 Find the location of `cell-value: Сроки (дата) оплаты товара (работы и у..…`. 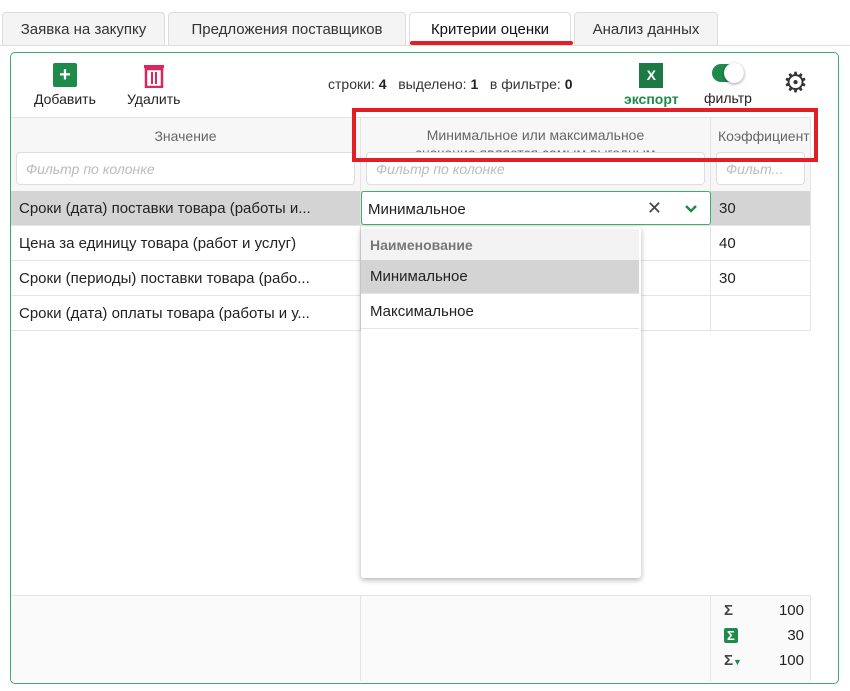

cell-value: Сроки (дата) оплаты товара (работы и у..… is located at coordinates (186, 313).